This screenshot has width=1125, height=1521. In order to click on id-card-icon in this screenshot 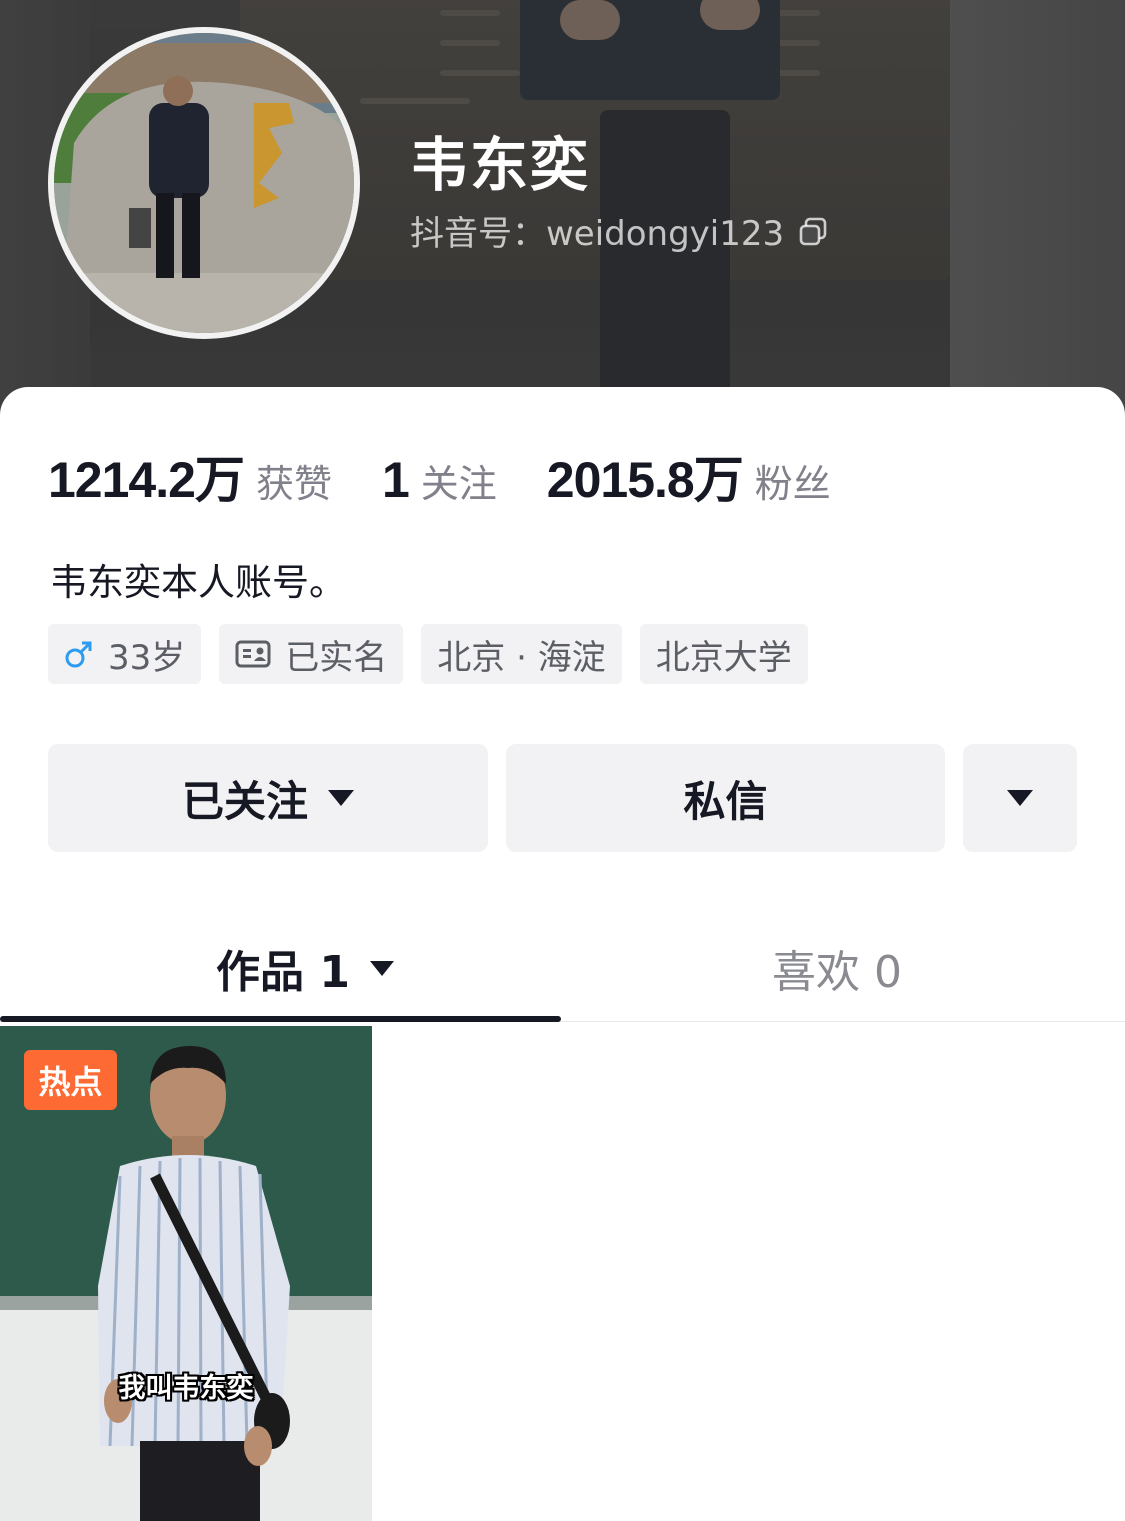, I will do `click(253, 654)`.